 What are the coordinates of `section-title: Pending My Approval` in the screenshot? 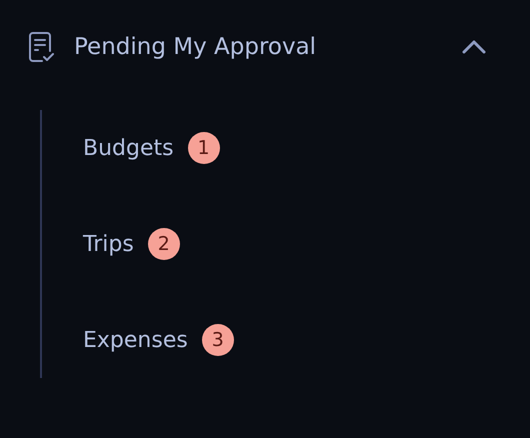 It's located at (196, 47).